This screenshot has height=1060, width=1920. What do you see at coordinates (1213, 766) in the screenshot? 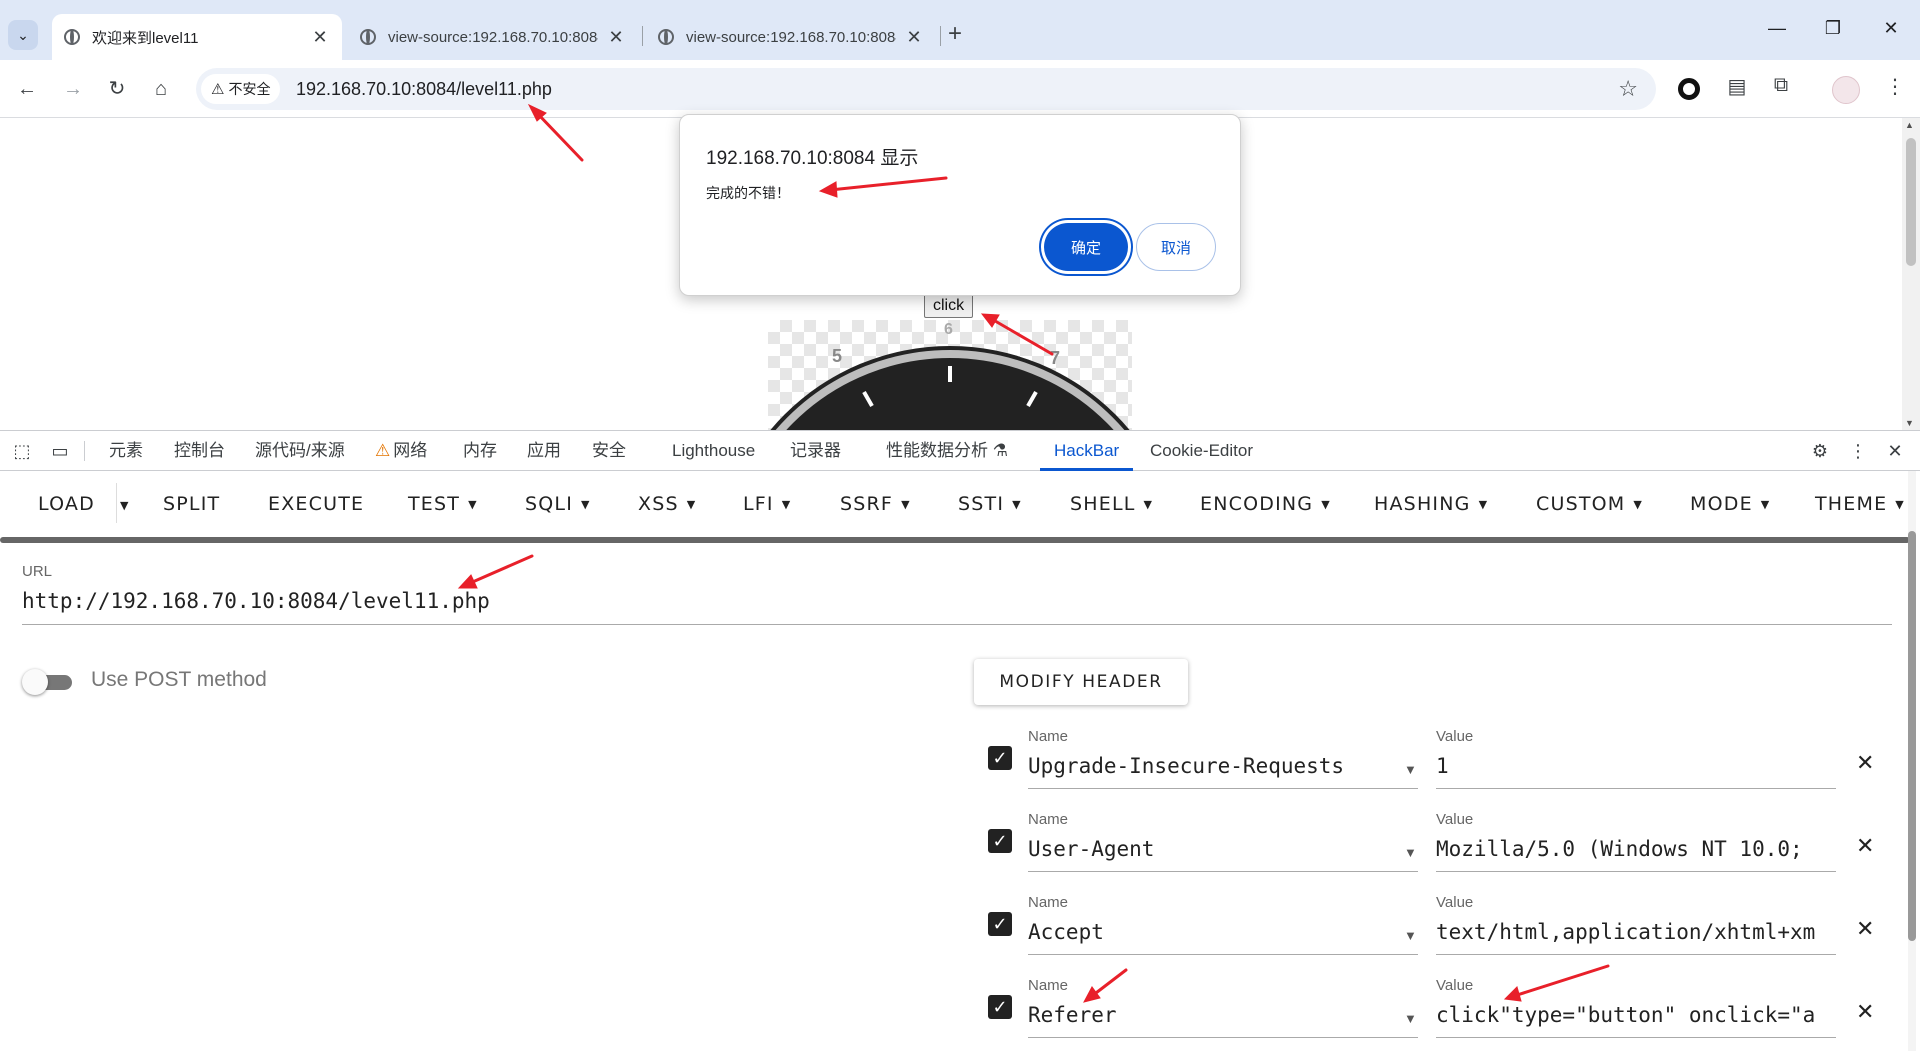
I see `header-name-field: Upgrade-Insecure-Requests` at bounding box center [1213, 766].